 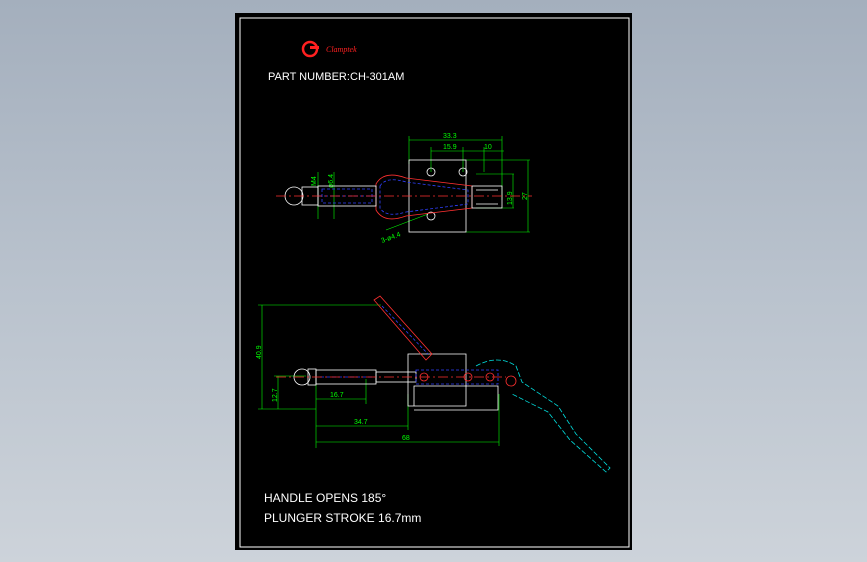 What do you see at coordinates (337, 395) in the screenshot?
I see `dim-stroke: 16.7` at bounding box center [337, 395].